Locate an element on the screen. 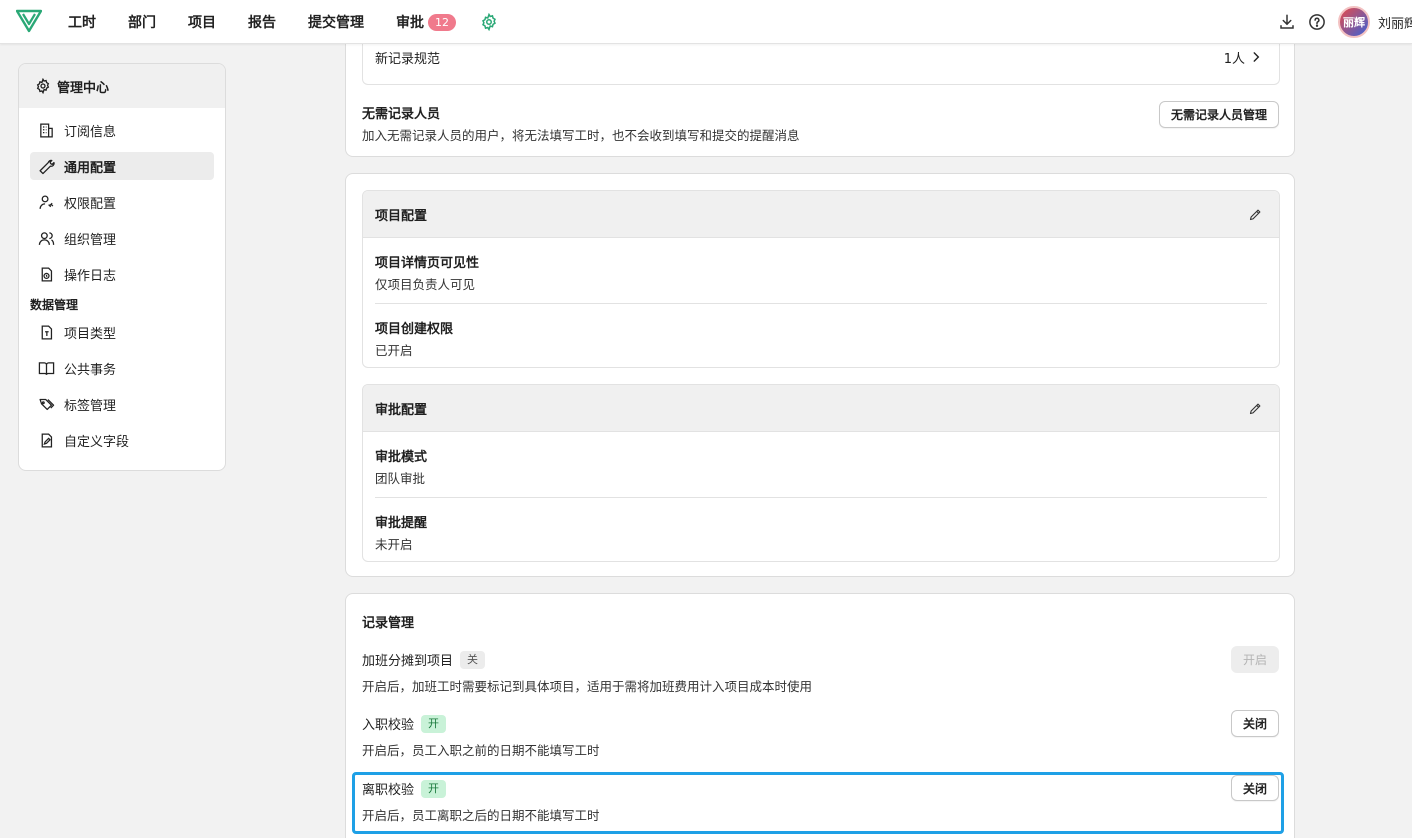 Image resolution: width=1412 pixels, height=838 pixels. sidebar-item-label: 标签管理 is located at coordinates (90, 406).